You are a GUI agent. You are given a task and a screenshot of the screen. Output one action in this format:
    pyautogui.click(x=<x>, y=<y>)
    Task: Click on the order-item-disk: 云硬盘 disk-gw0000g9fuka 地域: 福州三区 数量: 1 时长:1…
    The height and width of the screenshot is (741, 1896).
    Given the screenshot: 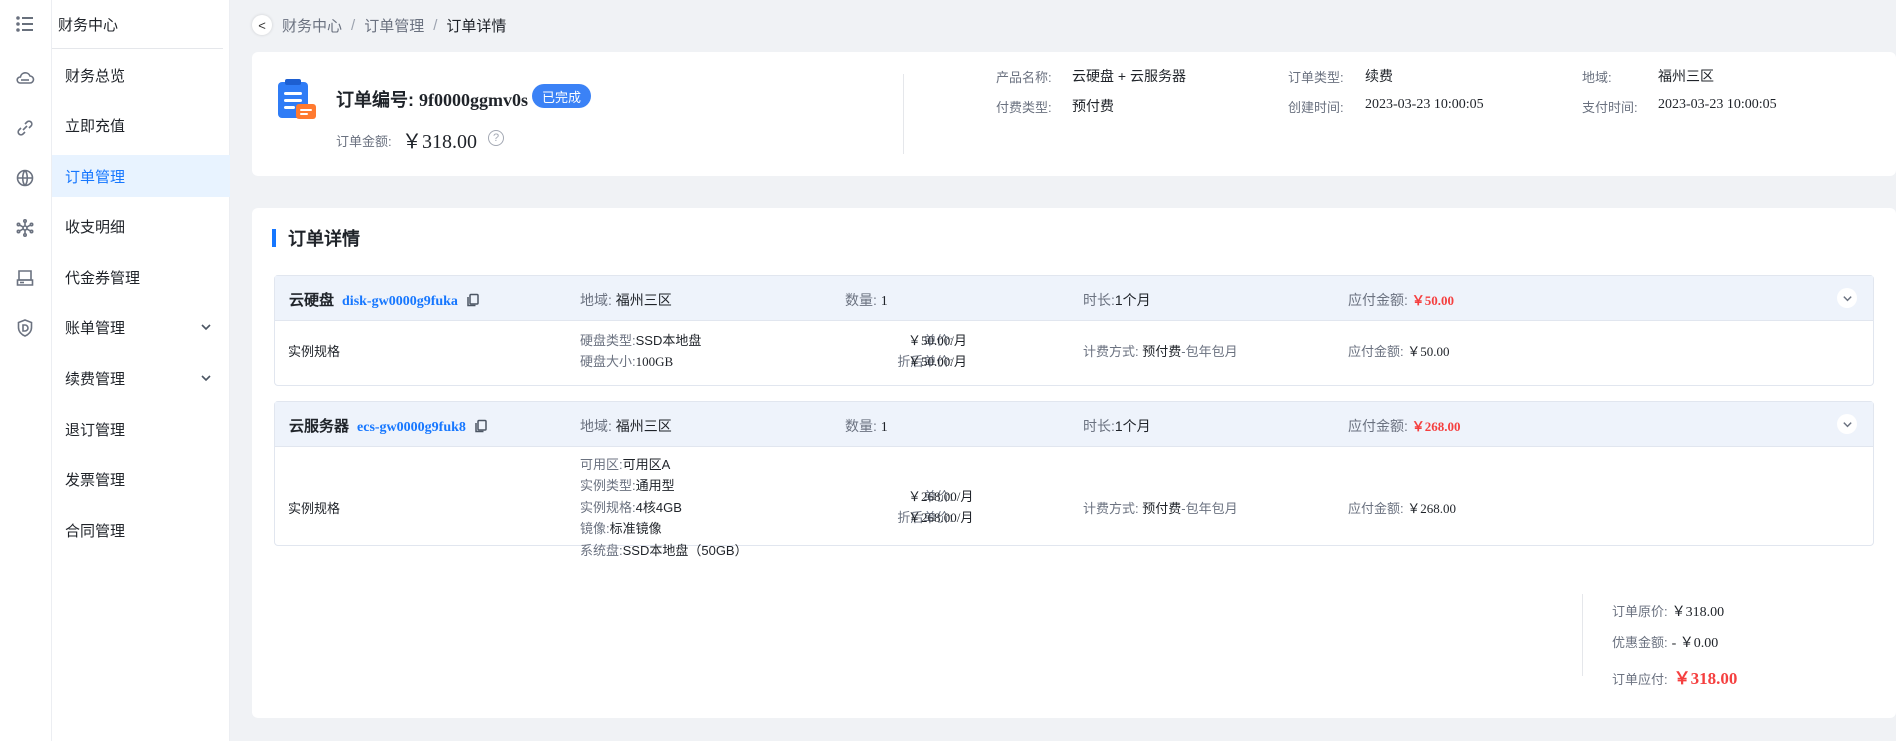 What is the action you would take?
    pyautogui.click(x=1074, y=330)
    